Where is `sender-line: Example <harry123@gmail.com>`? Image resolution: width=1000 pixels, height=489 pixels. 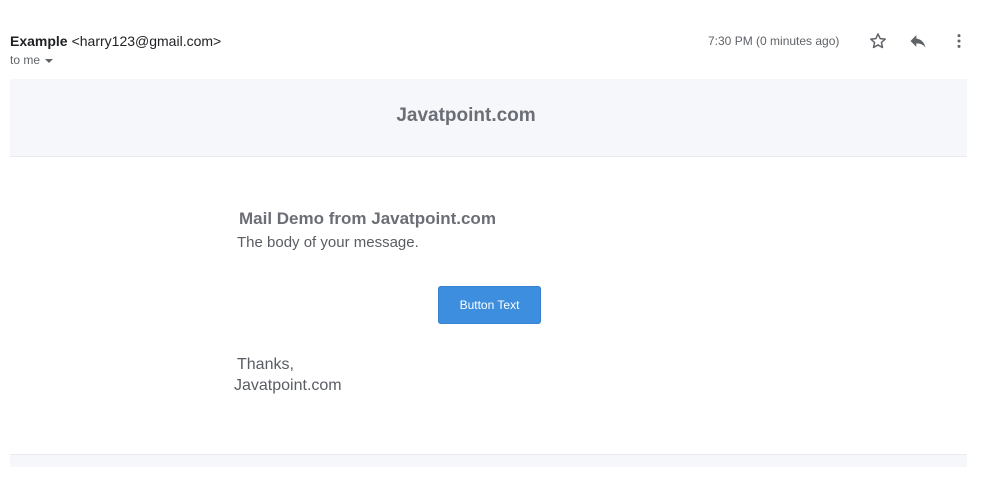 sender-line: Example <harry123@gmail.com> is located at coordinates (115, 41).